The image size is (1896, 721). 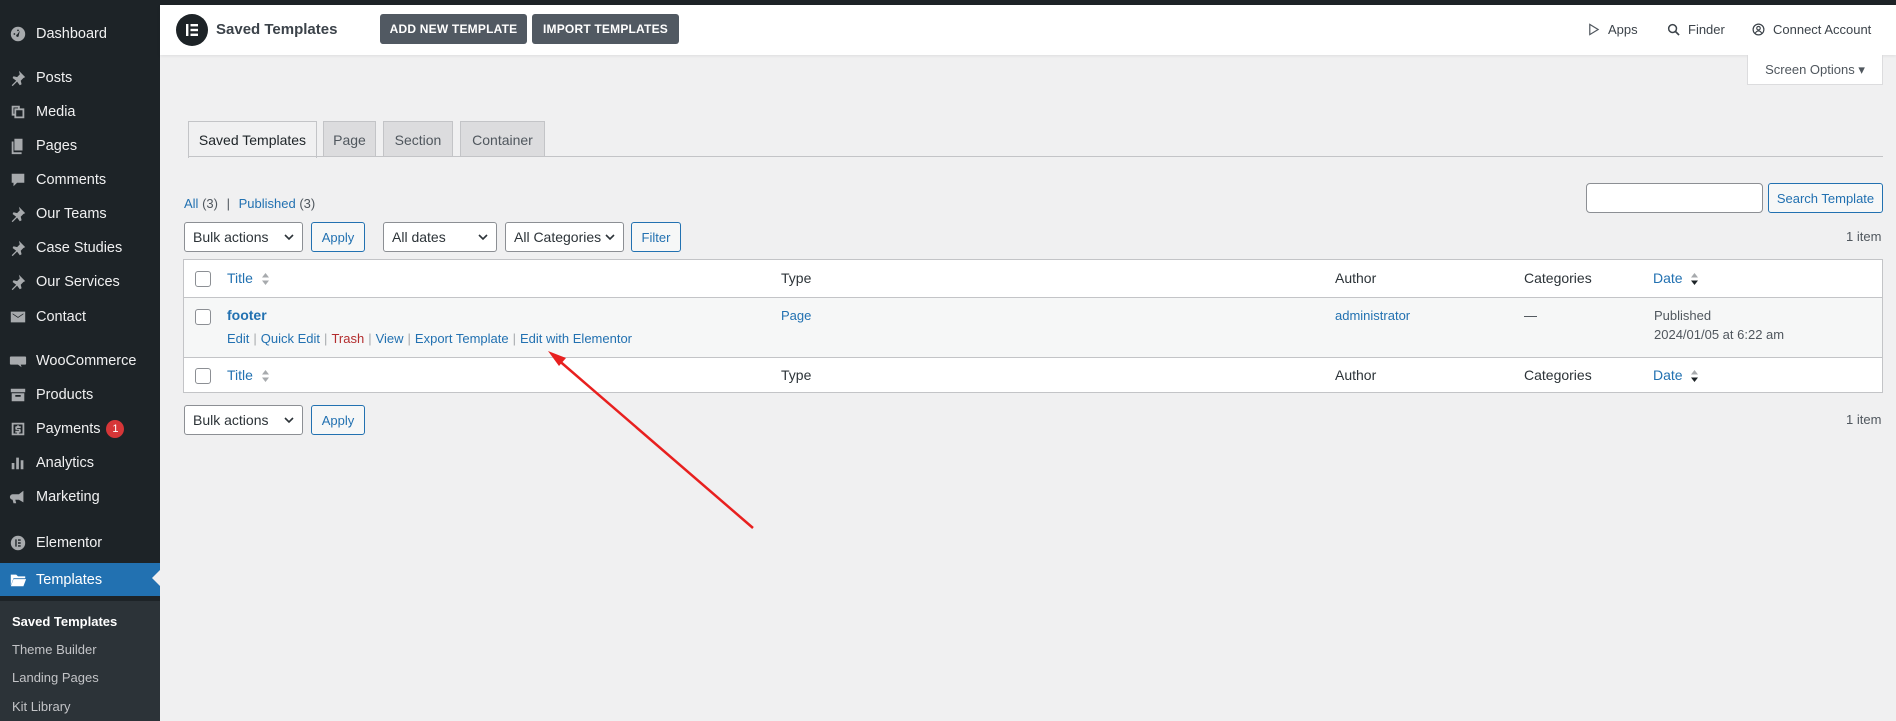 I want to click on column-categories-footer: Categories, so click(x=1558, y=375).